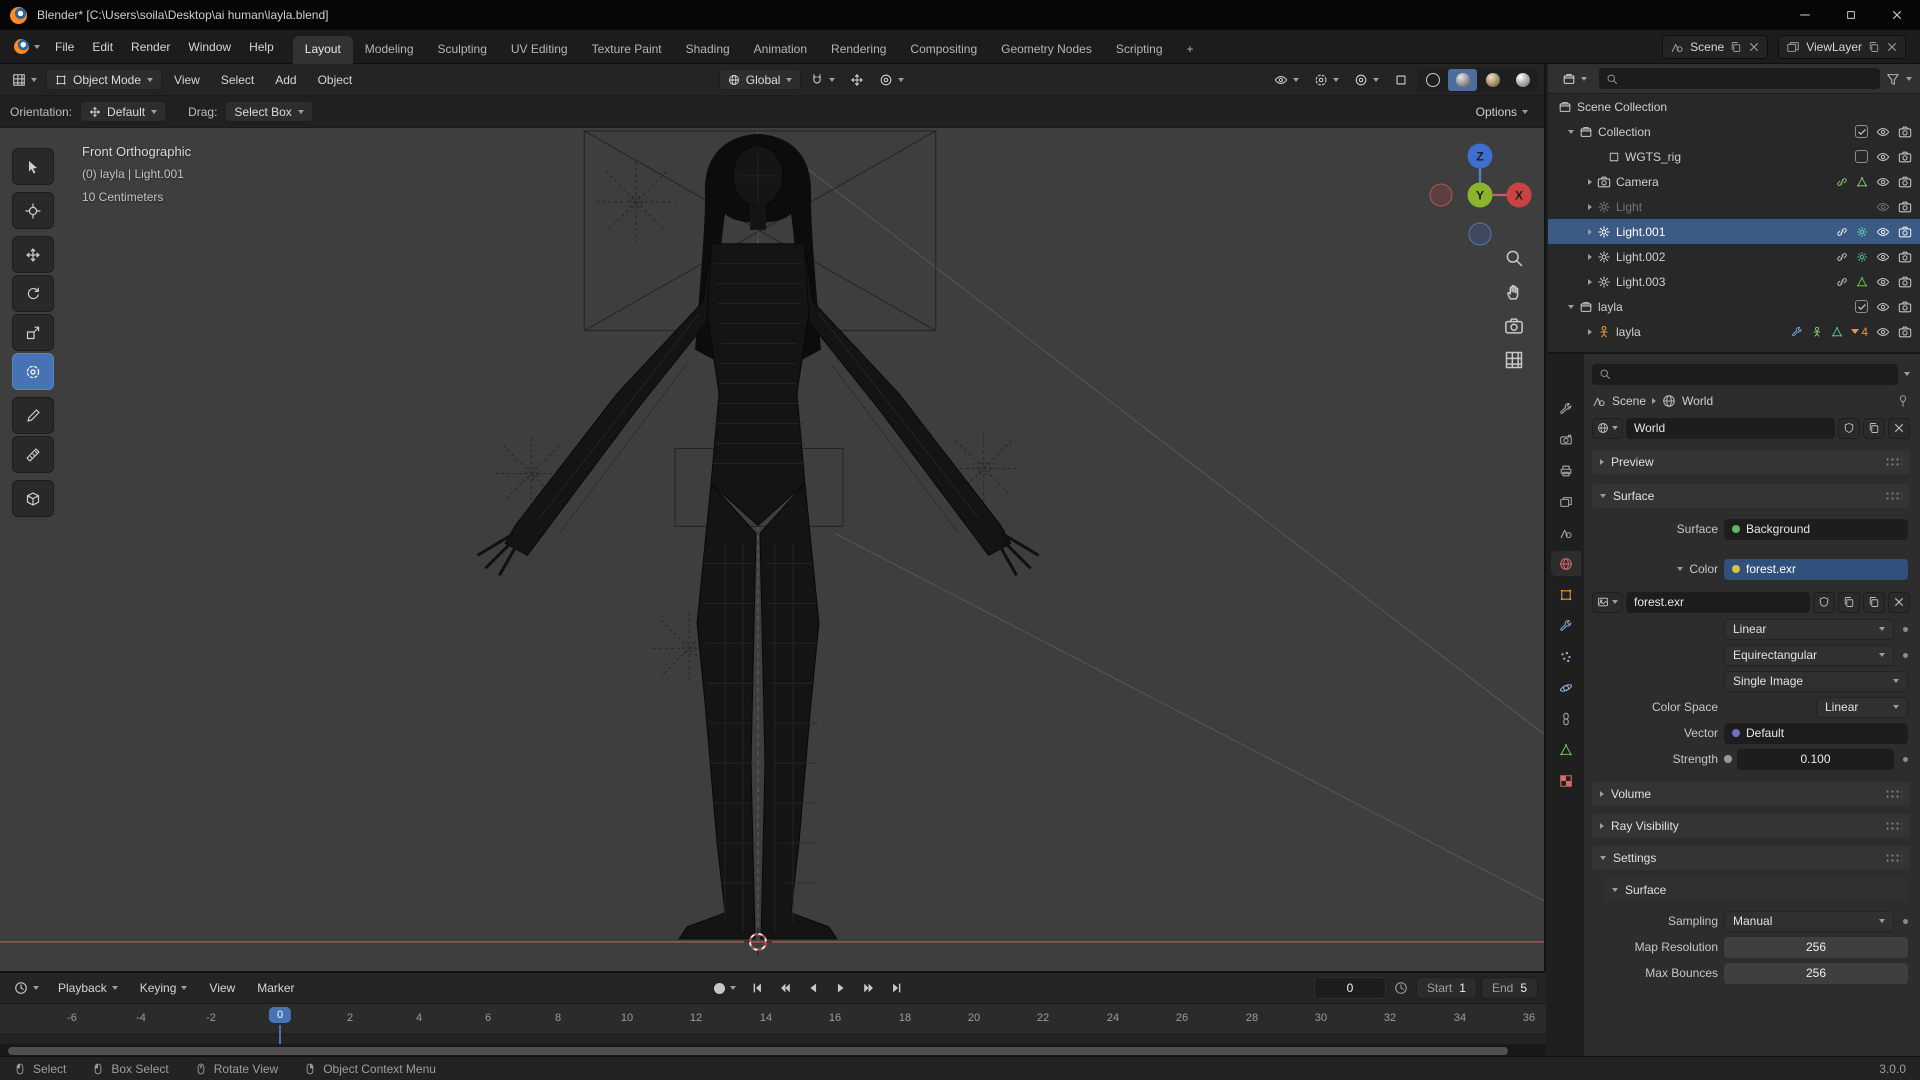  I want to click on projection-dropdown: Equirectangular, so click(1809, 655).